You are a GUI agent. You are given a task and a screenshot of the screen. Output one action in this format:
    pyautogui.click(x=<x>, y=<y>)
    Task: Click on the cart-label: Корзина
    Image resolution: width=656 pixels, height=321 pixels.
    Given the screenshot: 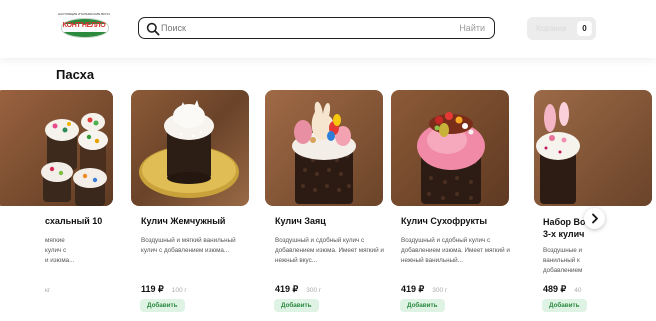 What is the action you would take?
    pyautogui.click(x=551, y=28)
    